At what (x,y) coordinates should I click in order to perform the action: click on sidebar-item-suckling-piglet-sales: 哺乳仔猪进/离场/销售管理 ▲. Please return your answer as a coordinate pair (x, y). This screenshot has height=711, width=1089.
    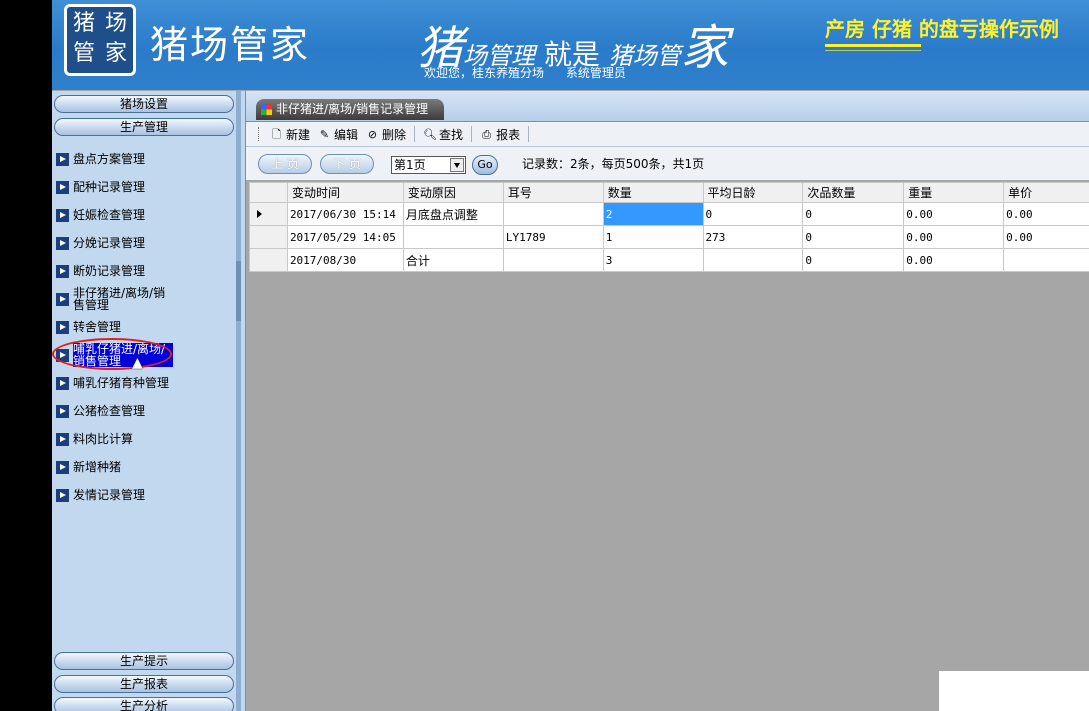
    Looking at the image, I should click on (142, 354).